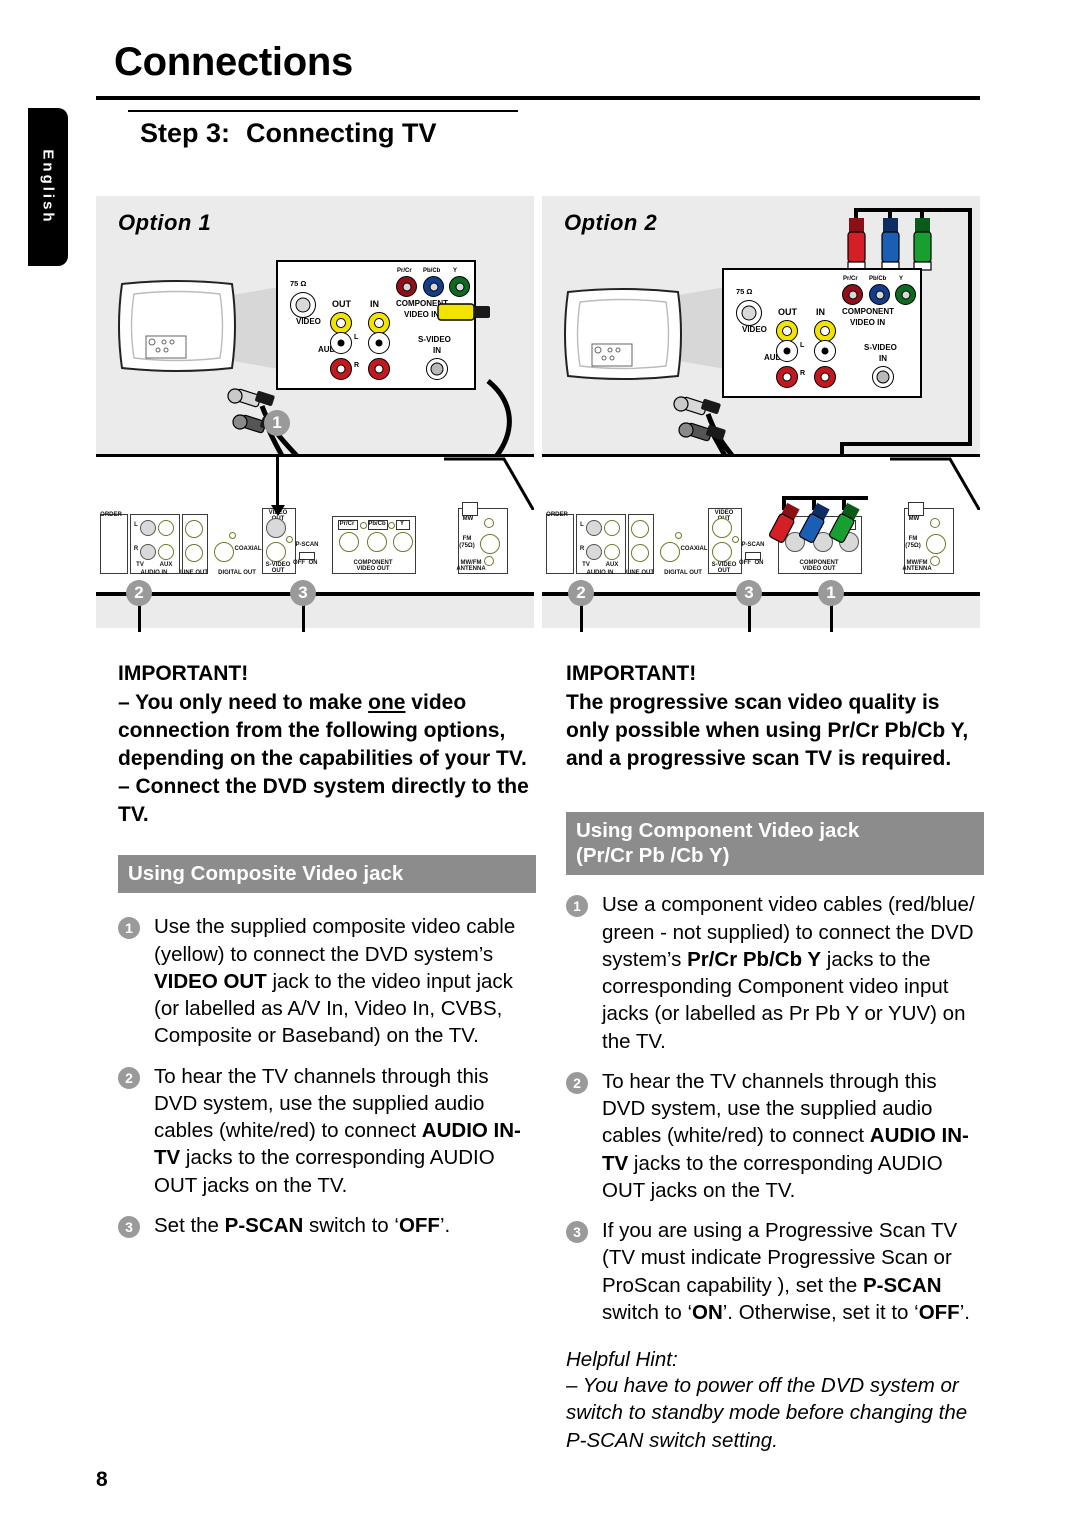 The width and height of the screenshot is (1080, 1529). Describe the element at coordinates (432, 271) in the screenshot. I see `tv-pbcb-label-1: Pb/Cb` at that location.